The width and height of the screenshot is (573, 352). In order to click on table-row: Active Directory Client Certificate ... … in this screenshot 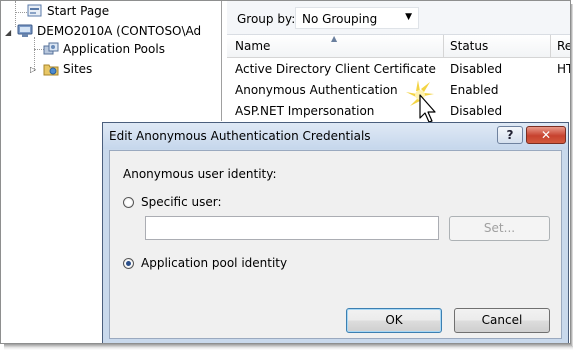, I will do `click(398, 69)`.